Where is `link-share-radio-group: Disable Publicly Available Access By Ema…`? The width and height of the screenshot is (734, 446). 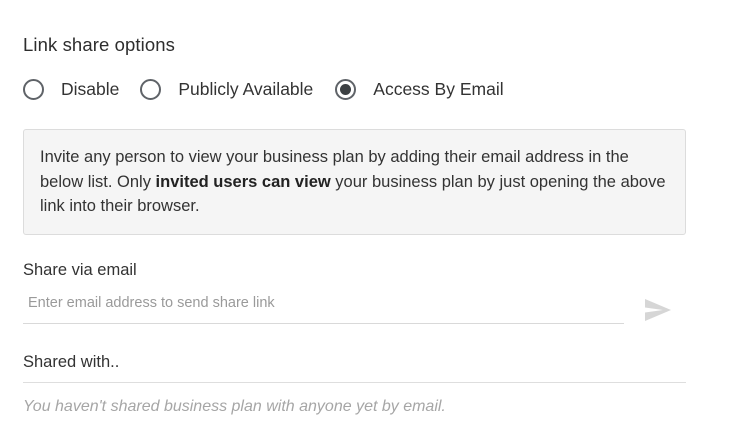
link-share-radio-group: Disable Publicly Available Access By Ema… is located at coordinates (263, 89).